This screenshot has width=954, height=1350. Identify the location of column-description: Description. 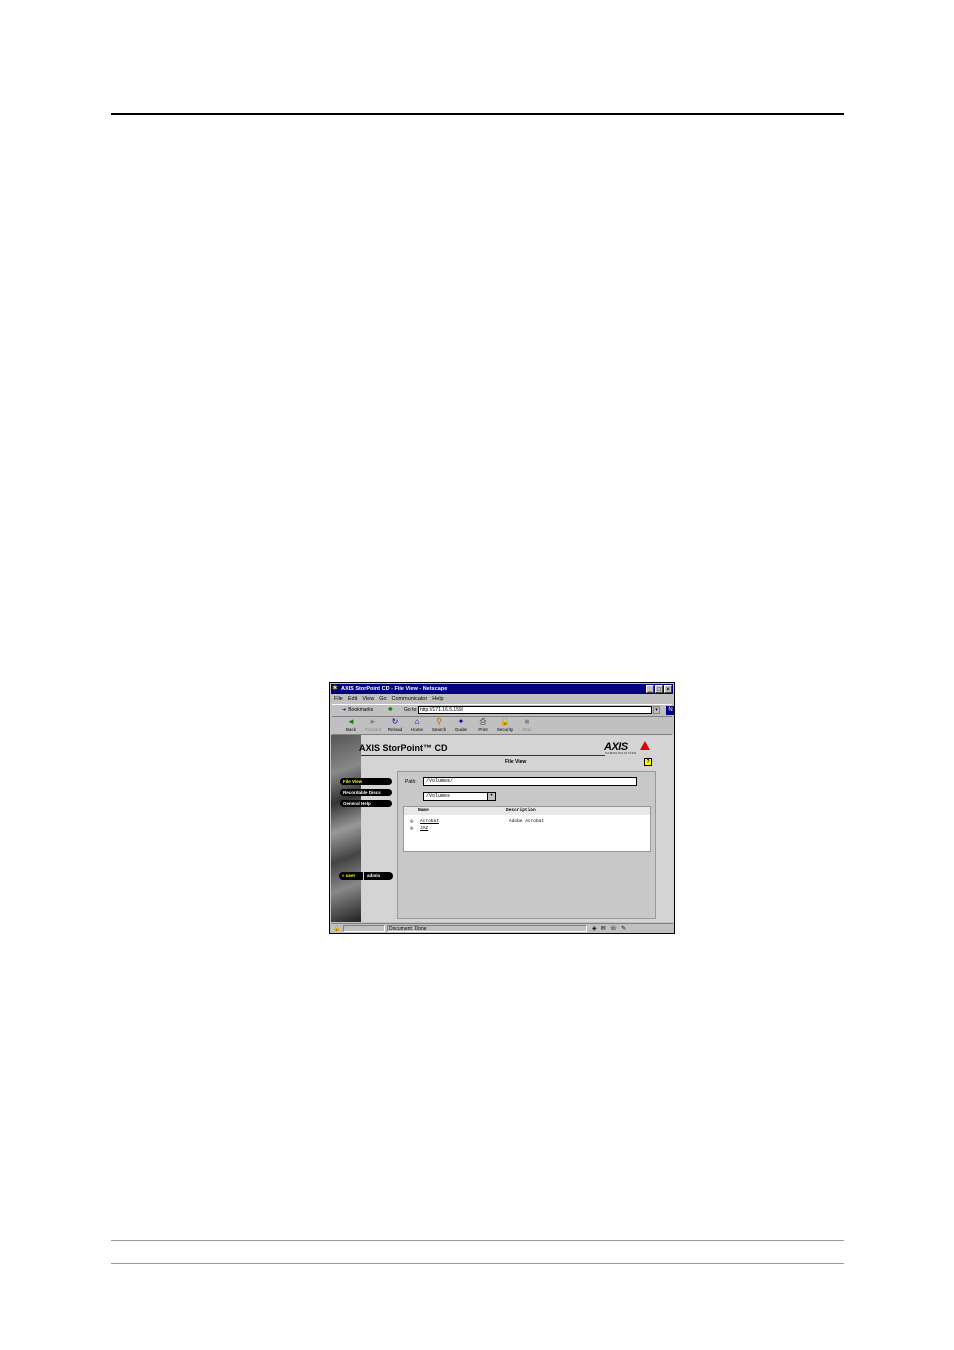
(521, 810).